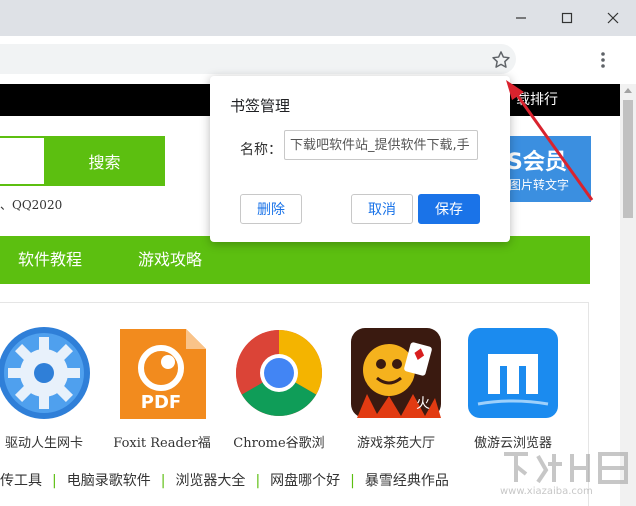 The width and height of the screenshot is (636, 506). What do you see at coordinates (21, 481) in the screenshot?
I see `link-item: 传工具` at bounding box center [21, 481].